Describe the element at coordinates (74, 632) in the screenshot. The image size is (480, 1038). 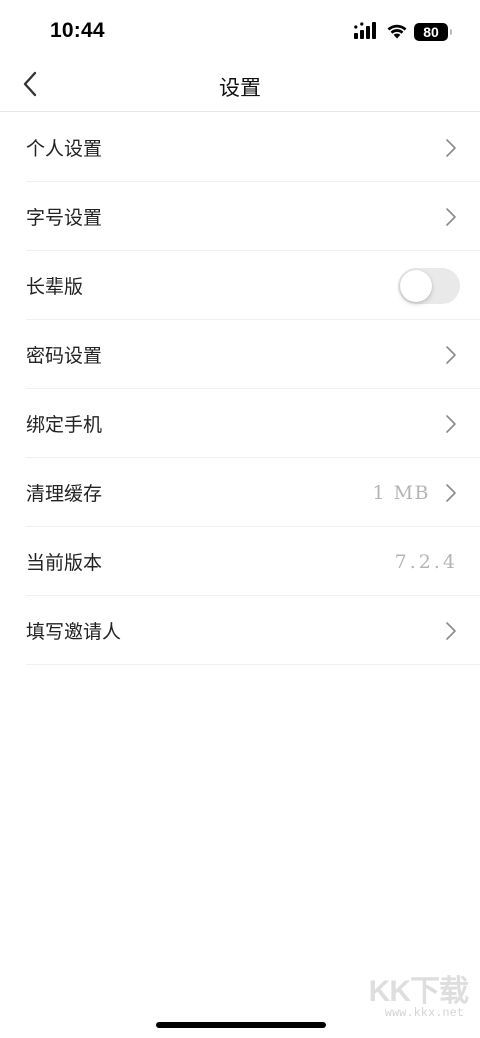
I see `settings-item-label: 填写邀请人` at that location.